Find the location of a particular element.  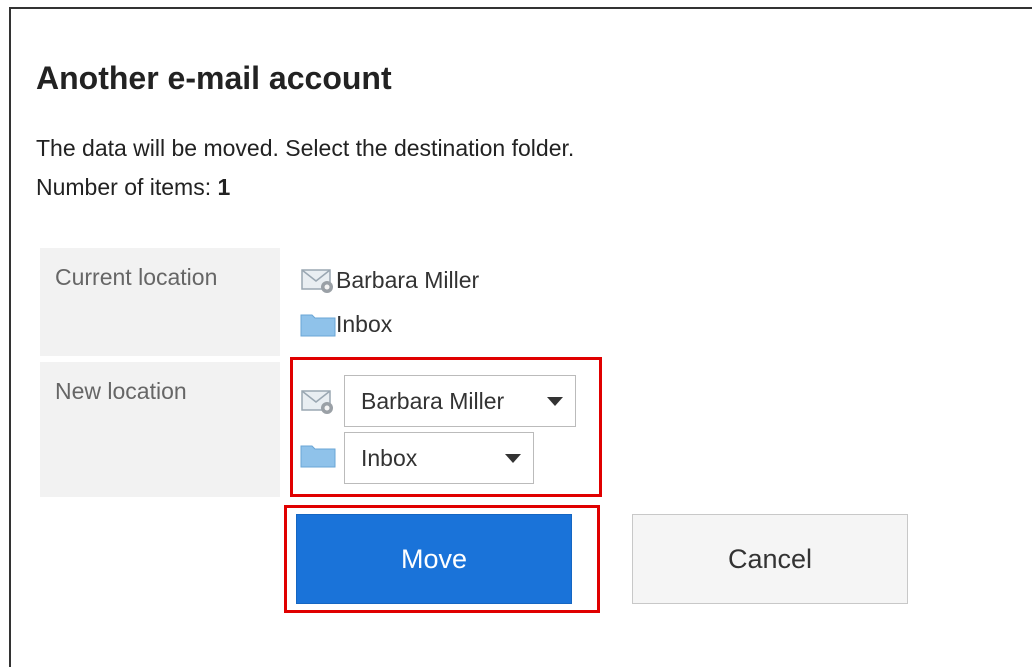

new-location-highlight is located at coordinates (446, 427).